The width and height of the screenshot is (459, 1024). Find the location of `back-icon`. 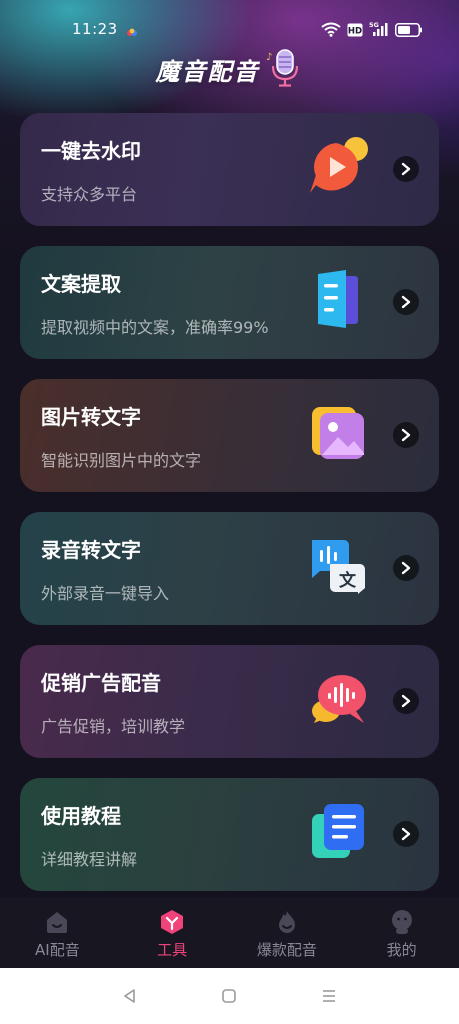

back-icon is located at coordinates (130, 996).